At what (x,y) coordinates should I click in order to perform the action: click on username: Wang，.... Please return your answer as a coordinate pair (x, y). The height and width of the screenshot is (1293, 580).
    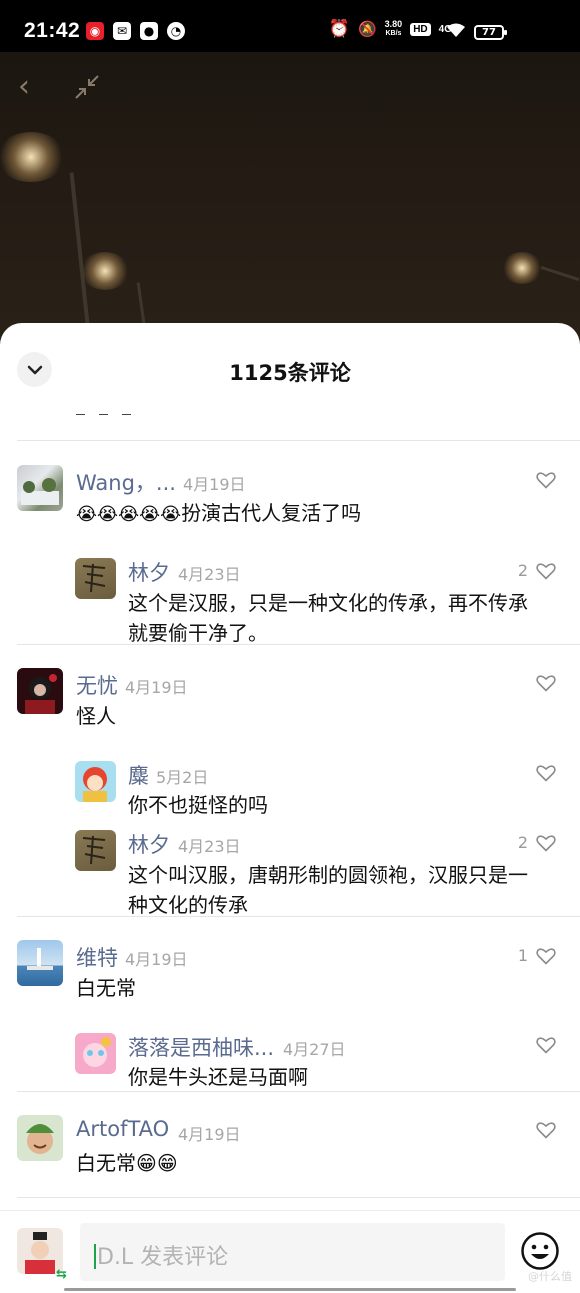
    Looking at the image, I should click on (126, 482).